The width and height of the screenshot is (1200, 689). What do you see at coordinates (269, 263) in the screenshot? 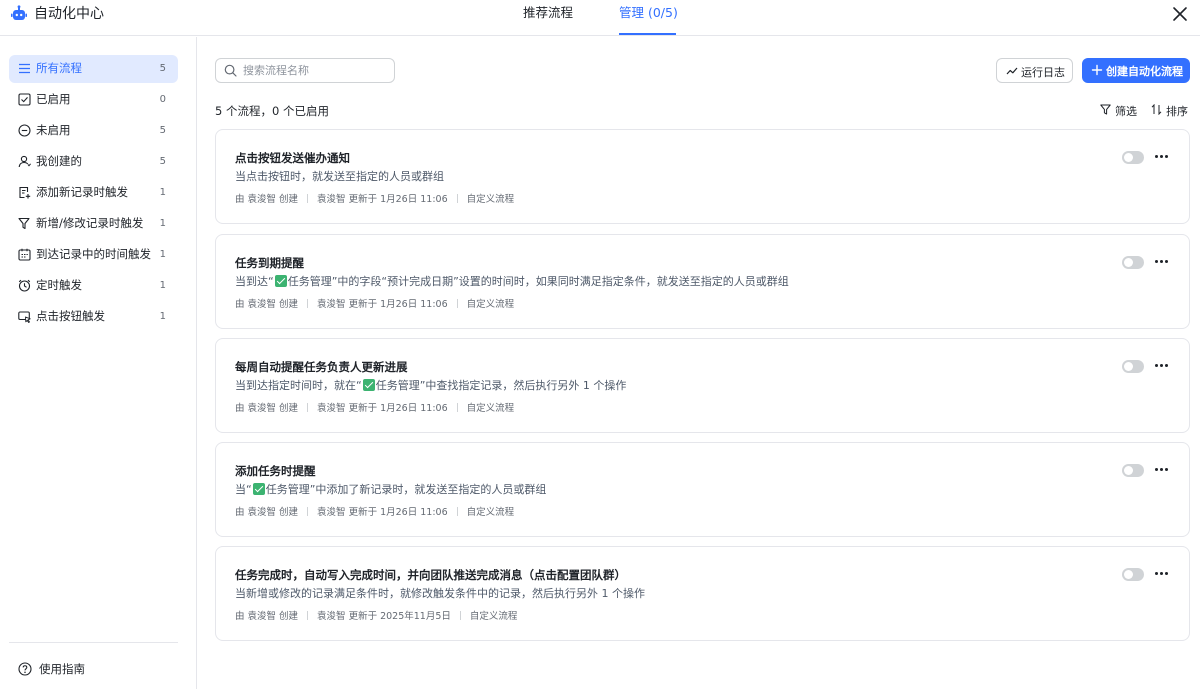
I see `flow-title: 任务到期提醒` at bounding box center [269, 263].